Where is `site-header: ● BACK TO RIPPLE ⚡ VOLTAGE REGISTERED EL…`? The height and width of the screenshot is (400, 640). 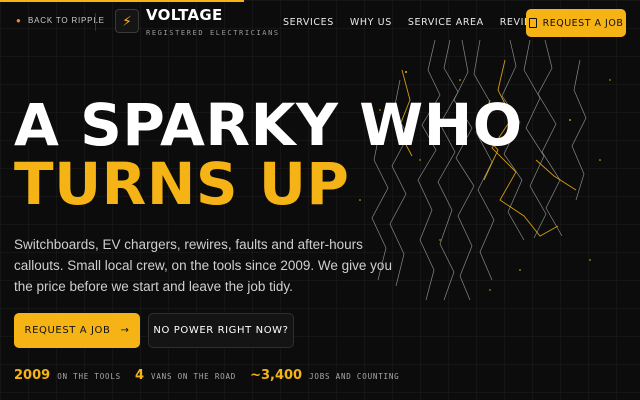
site-header: ● BACK TO RIPPLE ⚡ VOLTAGE REGISTERED EL… is located at coordinates (320, 23).